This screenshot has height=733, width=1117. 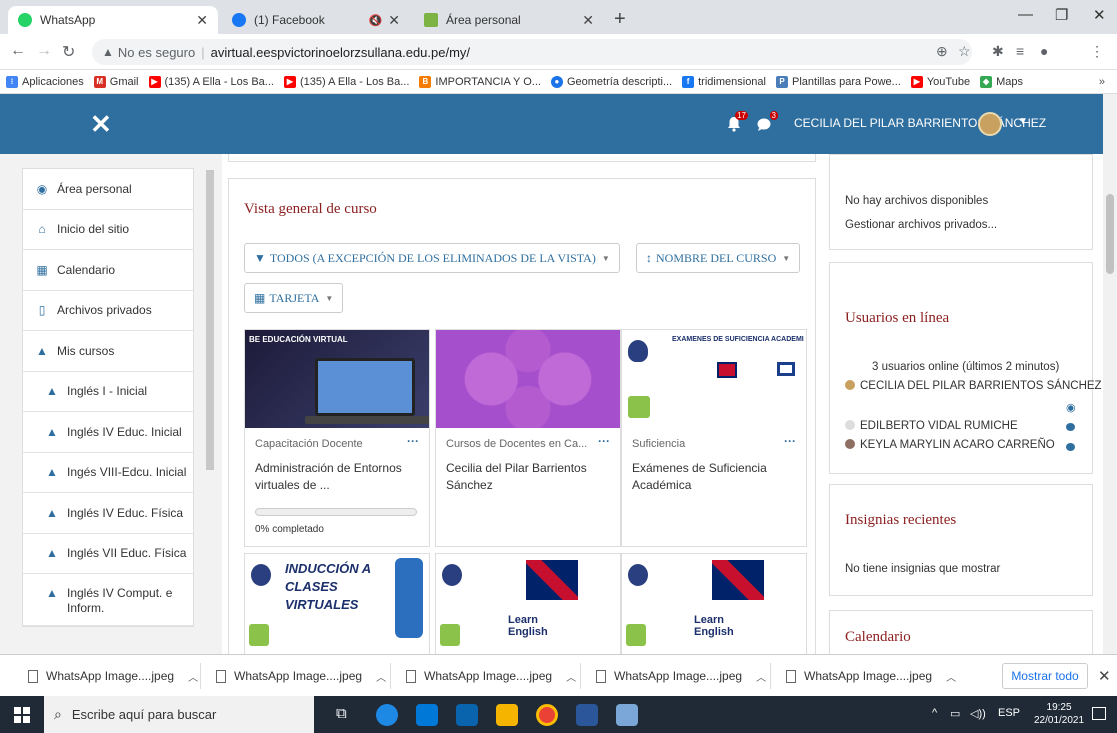 I want to click on browser-menu-icon: ⋮, so click(x=1097, y=51).